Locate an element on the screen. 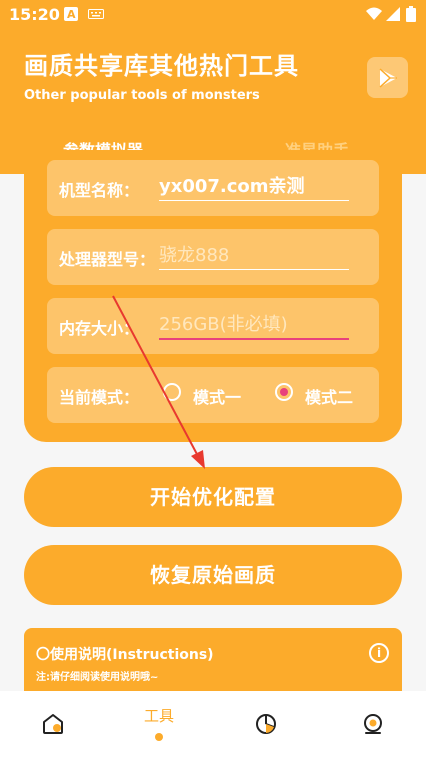 This screenshot has height=757, width=426. instructions-note: 注:请仔细阅读使用说明哦~ is located at coordinates (97, 677).